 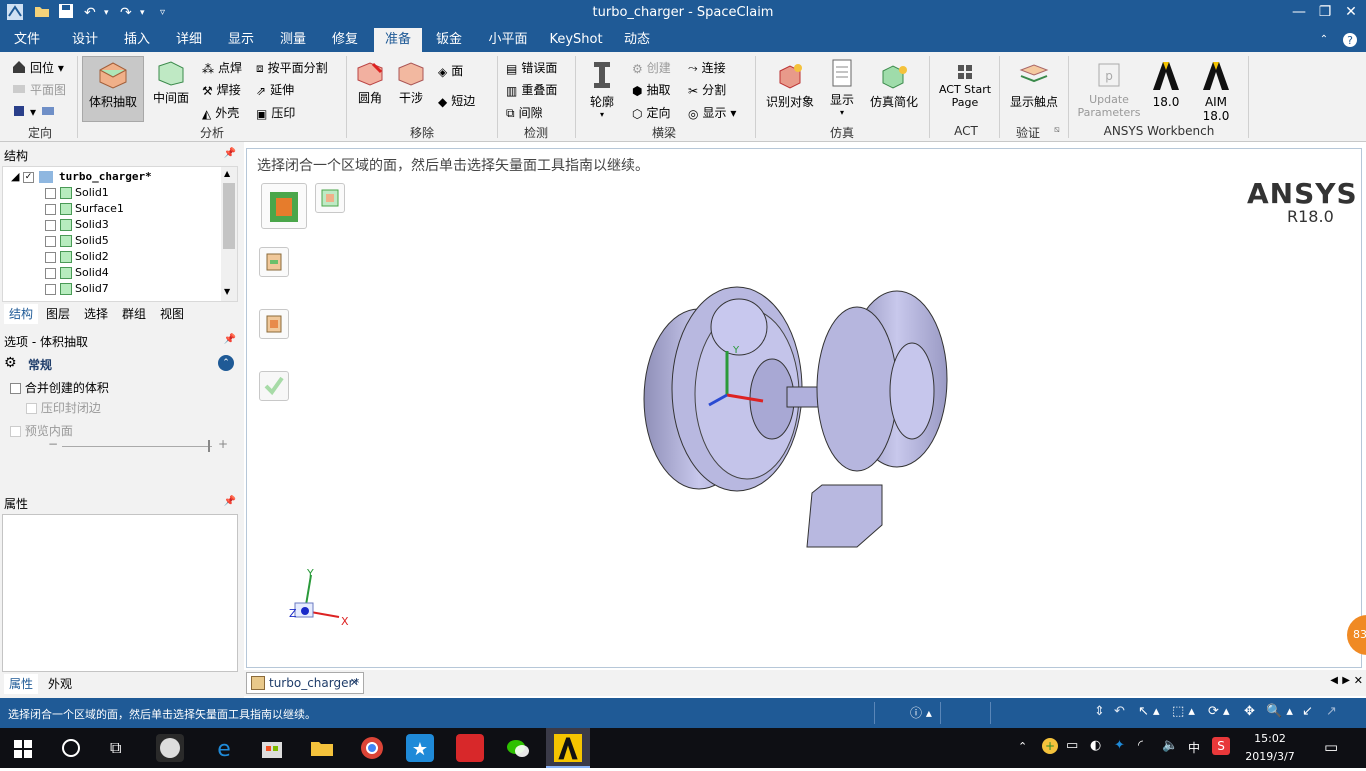 I want to click on tab-detail: 详细, so click(x=189, y=40).